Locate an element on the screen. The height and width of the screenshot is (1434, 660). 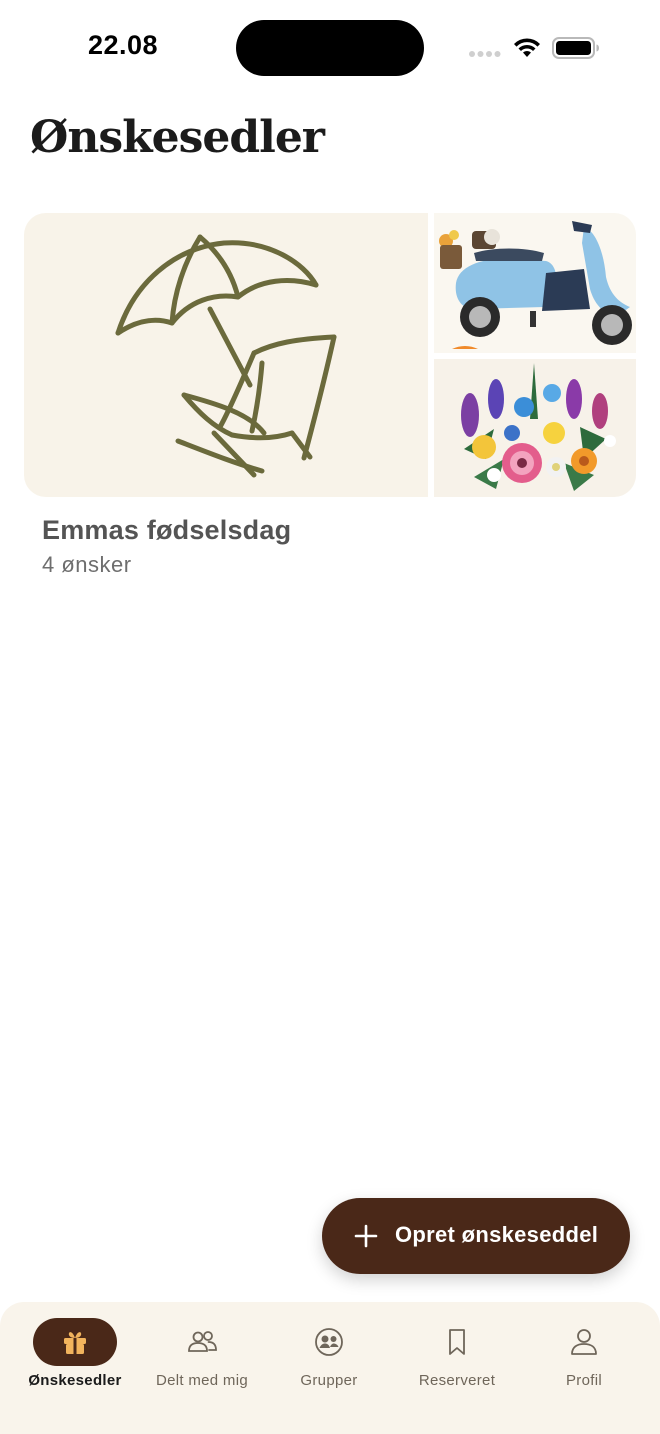
beach-chair-umbrella-icon is located at coordinates (226, 356).